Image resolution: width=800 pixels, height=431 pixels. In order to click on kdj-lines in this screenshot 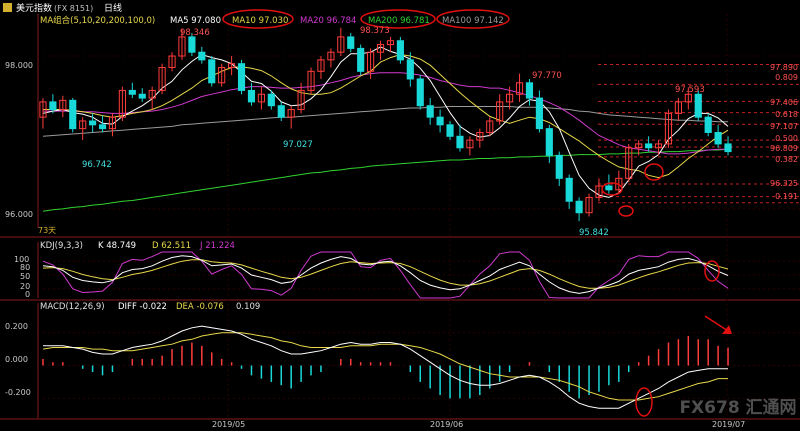, I will do `click(385, 275)`.